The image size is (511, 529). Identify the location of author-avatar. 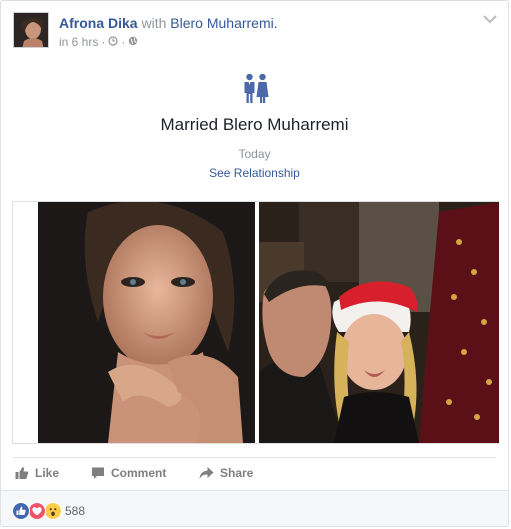
(31, 30).